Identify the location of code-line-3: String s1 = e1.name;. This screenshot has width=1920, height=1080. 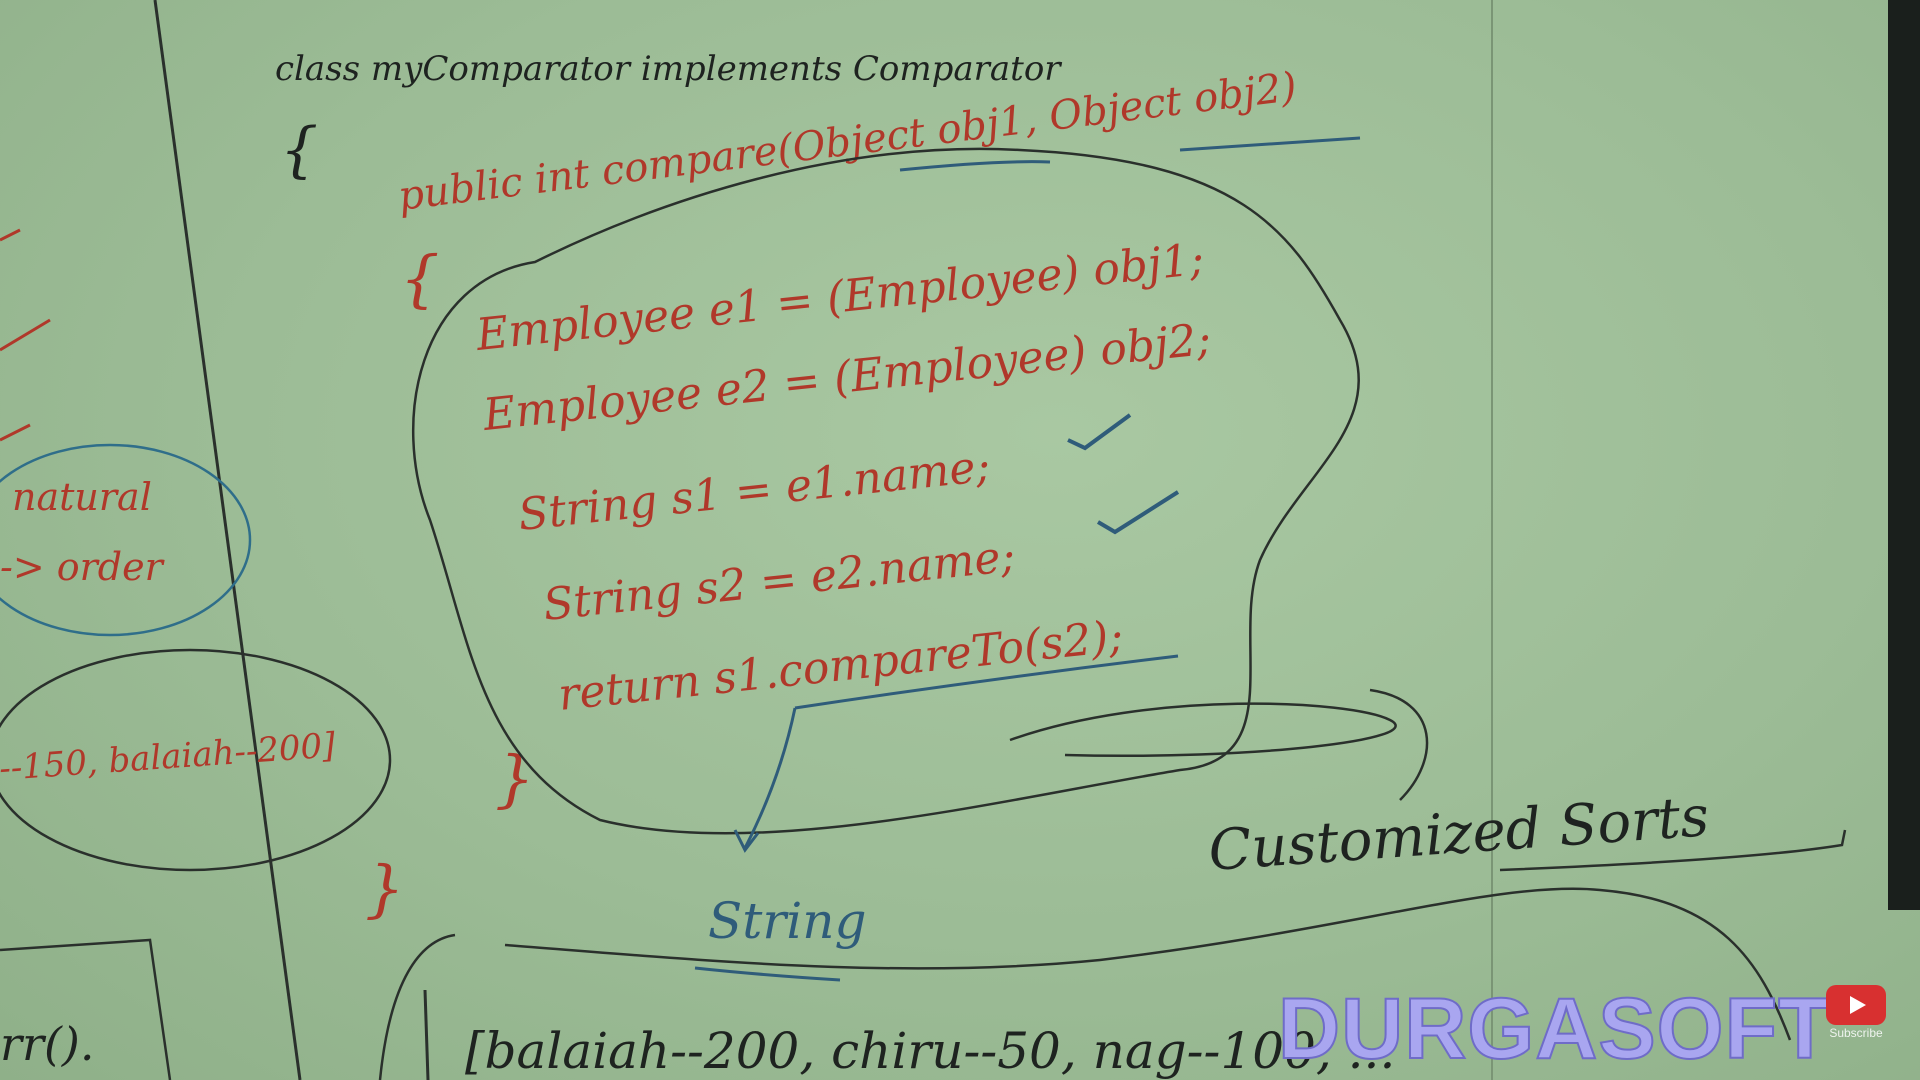
(754, 491).